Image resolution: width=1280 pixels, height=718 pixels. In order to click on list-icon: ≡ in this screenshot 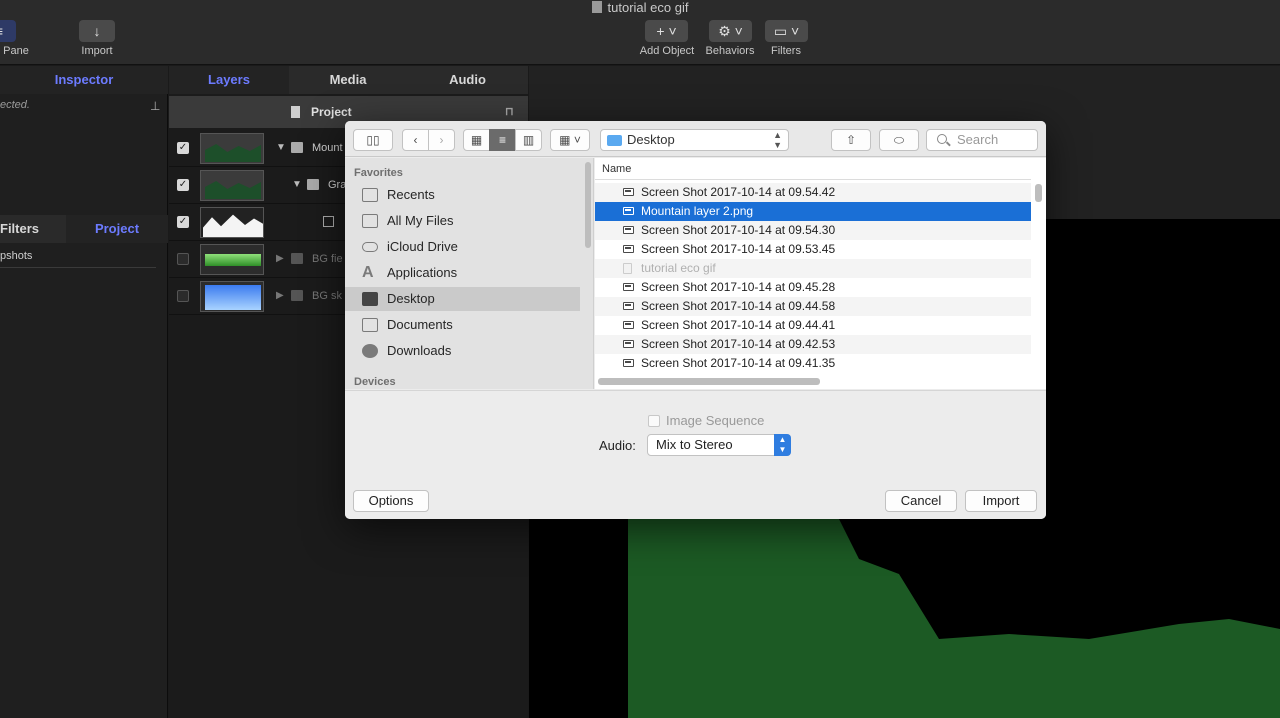, I will do `click(1, 31)`.